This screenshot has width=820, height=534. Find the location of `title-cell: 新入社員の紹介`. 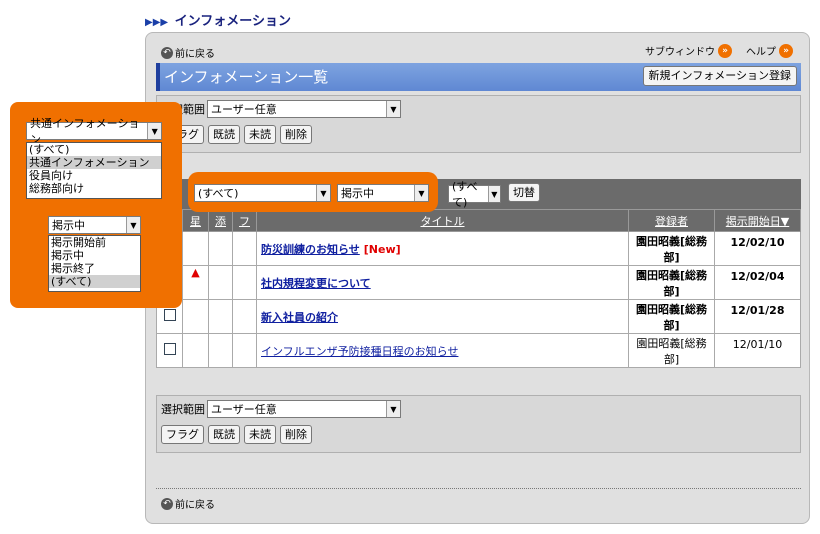

title-cell: 新入社員の紹介 is located at coordinates (442, 316).